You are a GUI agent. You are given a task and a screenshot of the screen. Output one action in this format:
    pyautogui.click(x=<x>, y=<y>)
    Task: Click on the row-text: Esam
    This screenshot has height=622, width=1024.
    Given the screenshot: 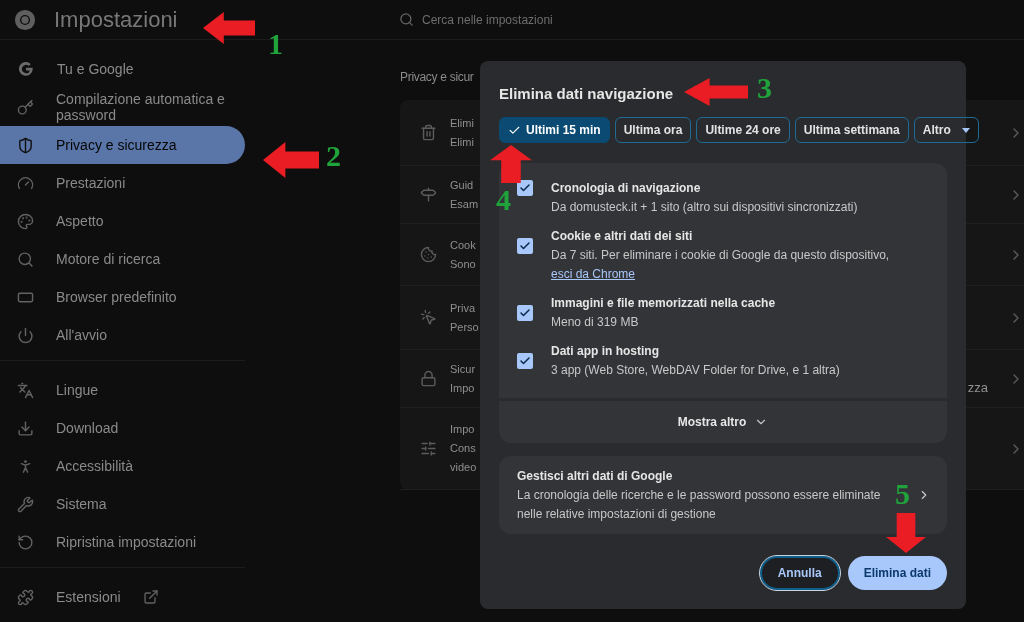 What is the action you would take?
    pyautogui.click(x=464, y=204)
    